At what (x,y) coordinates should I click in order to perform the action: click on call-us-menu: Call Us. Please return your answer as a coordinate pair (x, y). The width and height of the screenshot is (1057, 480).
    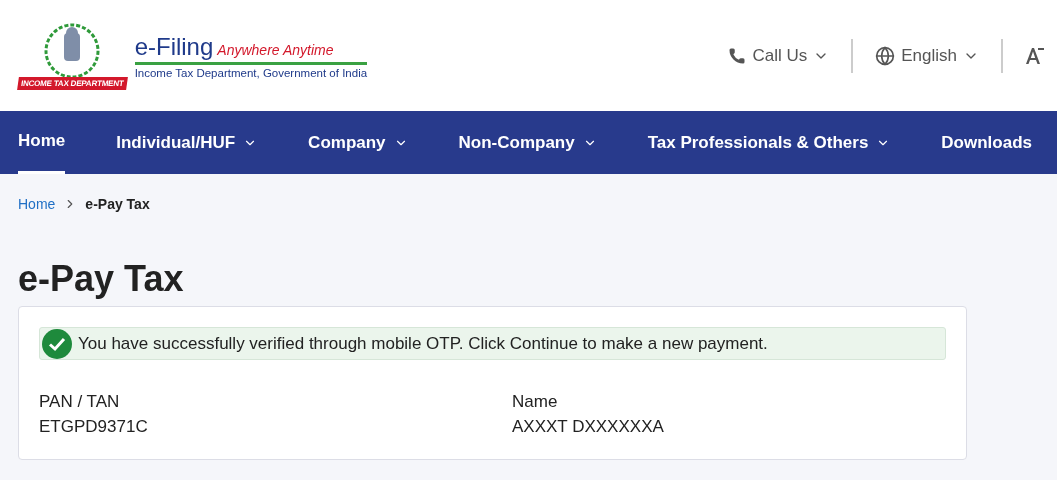
    Looking at the image, I should click on (779, 55).